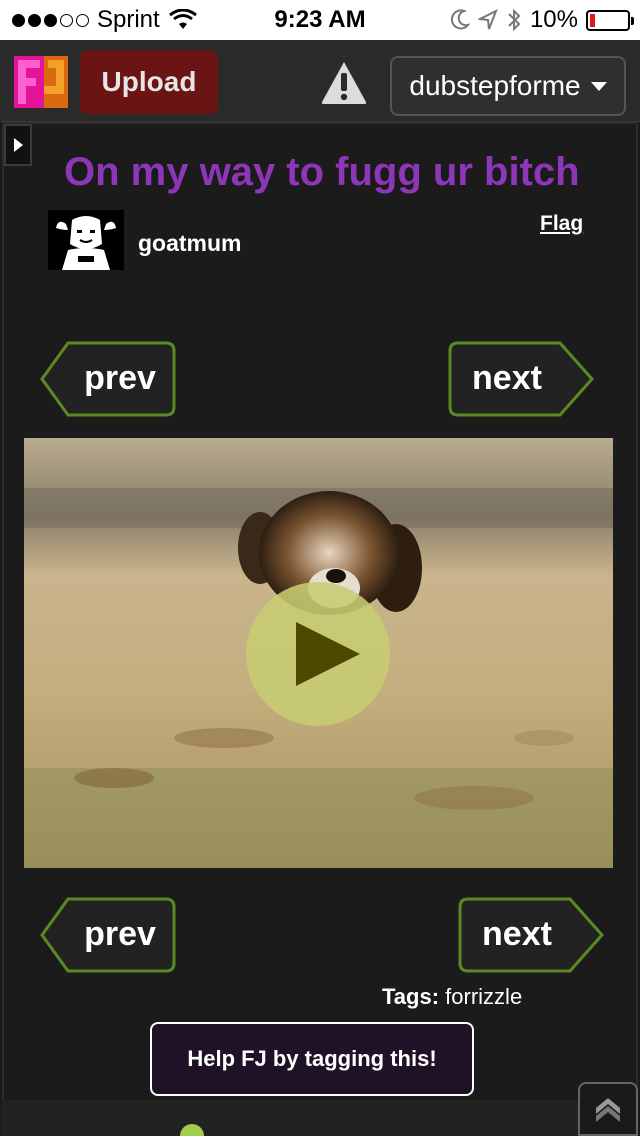  Describe the element at coordinates (322, 172) in the screenshot. I see `post-title: On my way to fugg ur bitch` at that location.